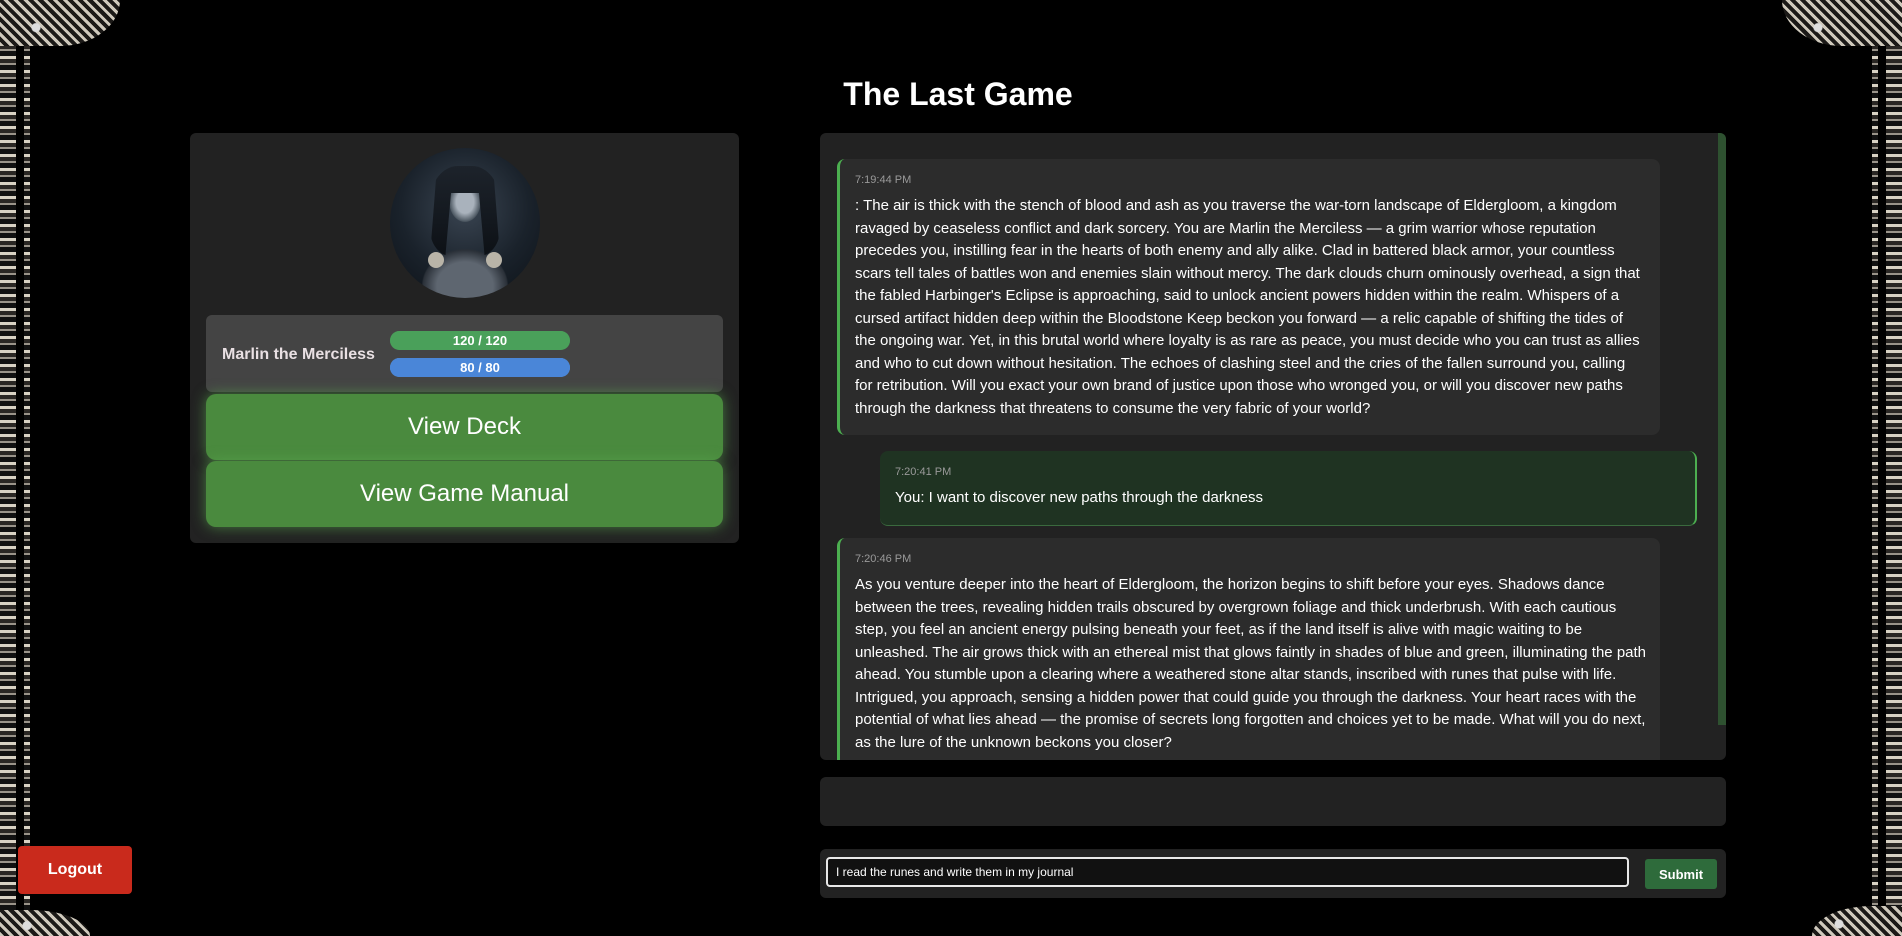 This screenshot has height=936, width=1902. Describe the element at coordinates (1681, 874) in the screenshot. I see `submit-button: Submit` at that location.